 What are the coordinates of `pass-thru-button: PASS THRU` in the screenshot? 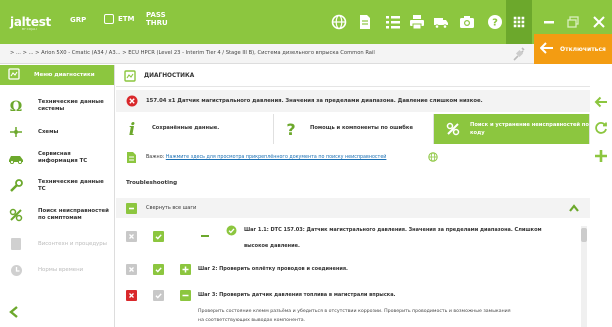 It's located at (157, 19).